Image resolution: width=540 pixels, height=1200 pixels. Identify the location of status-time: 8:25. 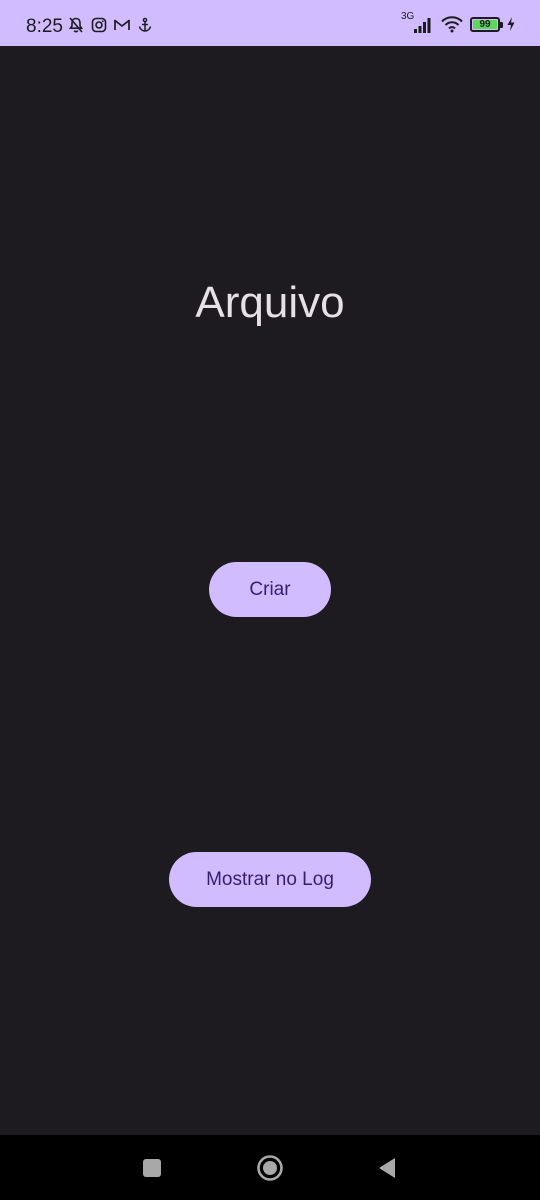
(44, 26).